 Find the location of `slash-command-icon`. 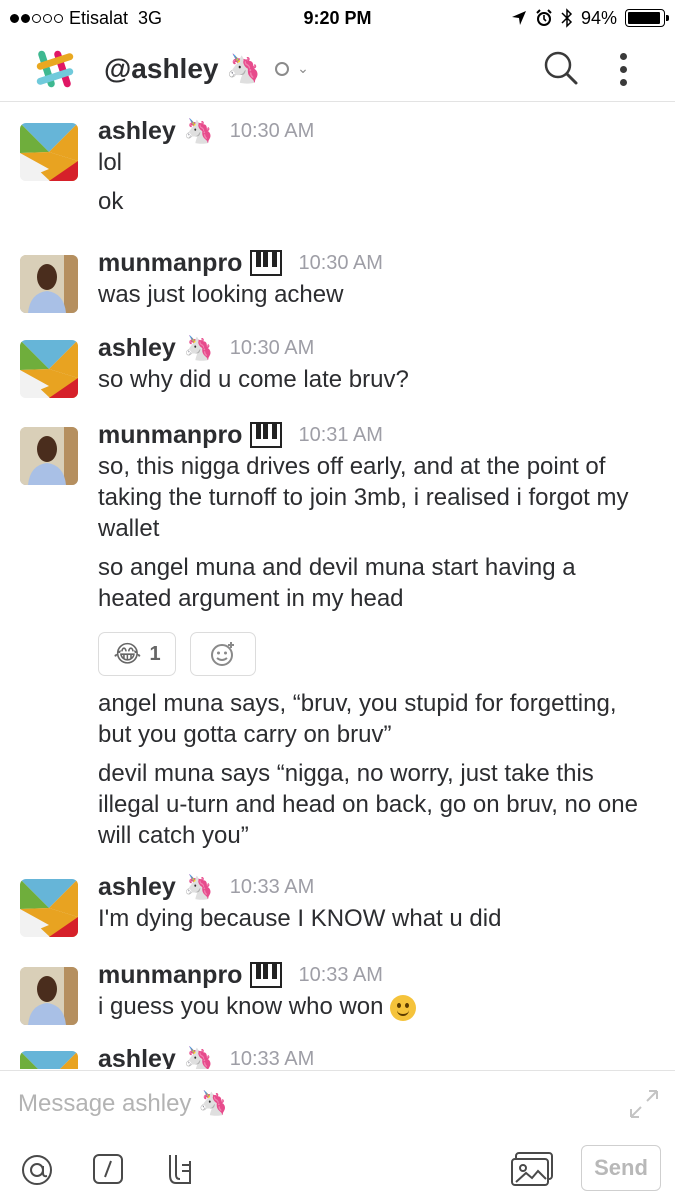

slash-command-icon is located at coordinates (108, 1169).